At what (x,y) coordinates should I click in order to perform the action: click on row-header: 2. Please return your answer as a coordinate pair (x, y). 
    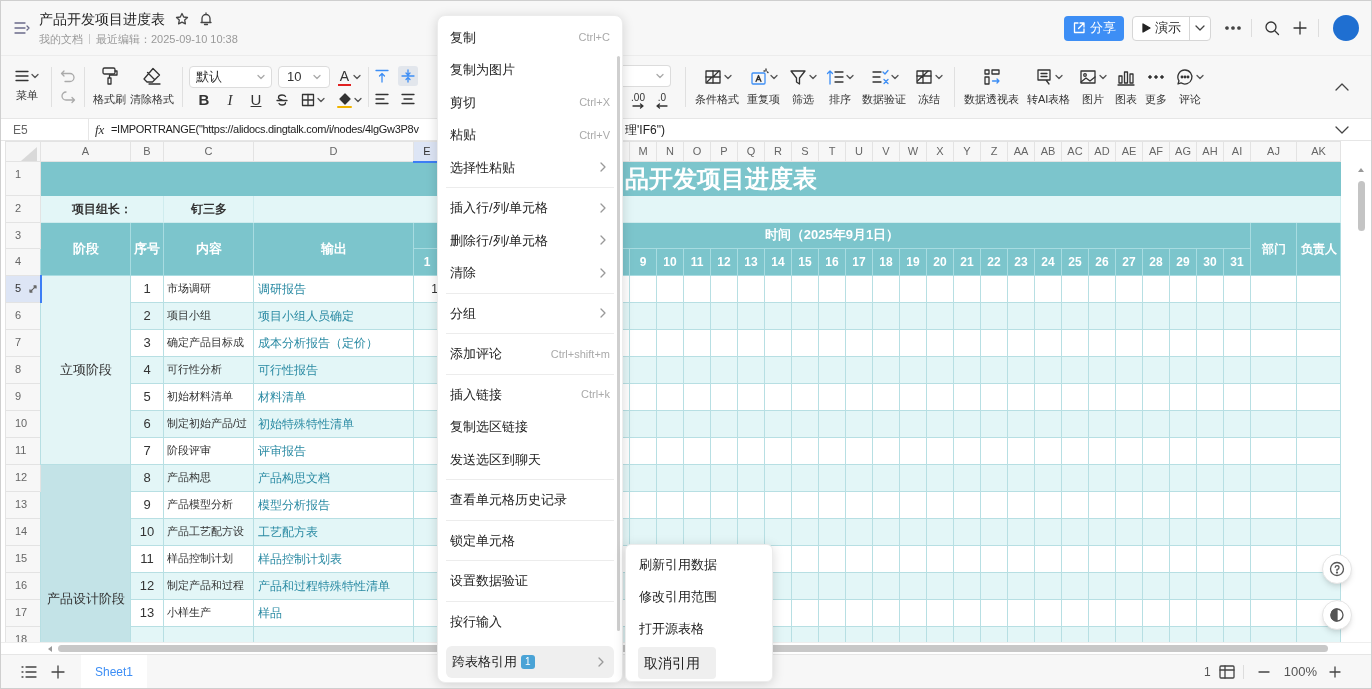
    Looking at the image, I should click on (23, 208).